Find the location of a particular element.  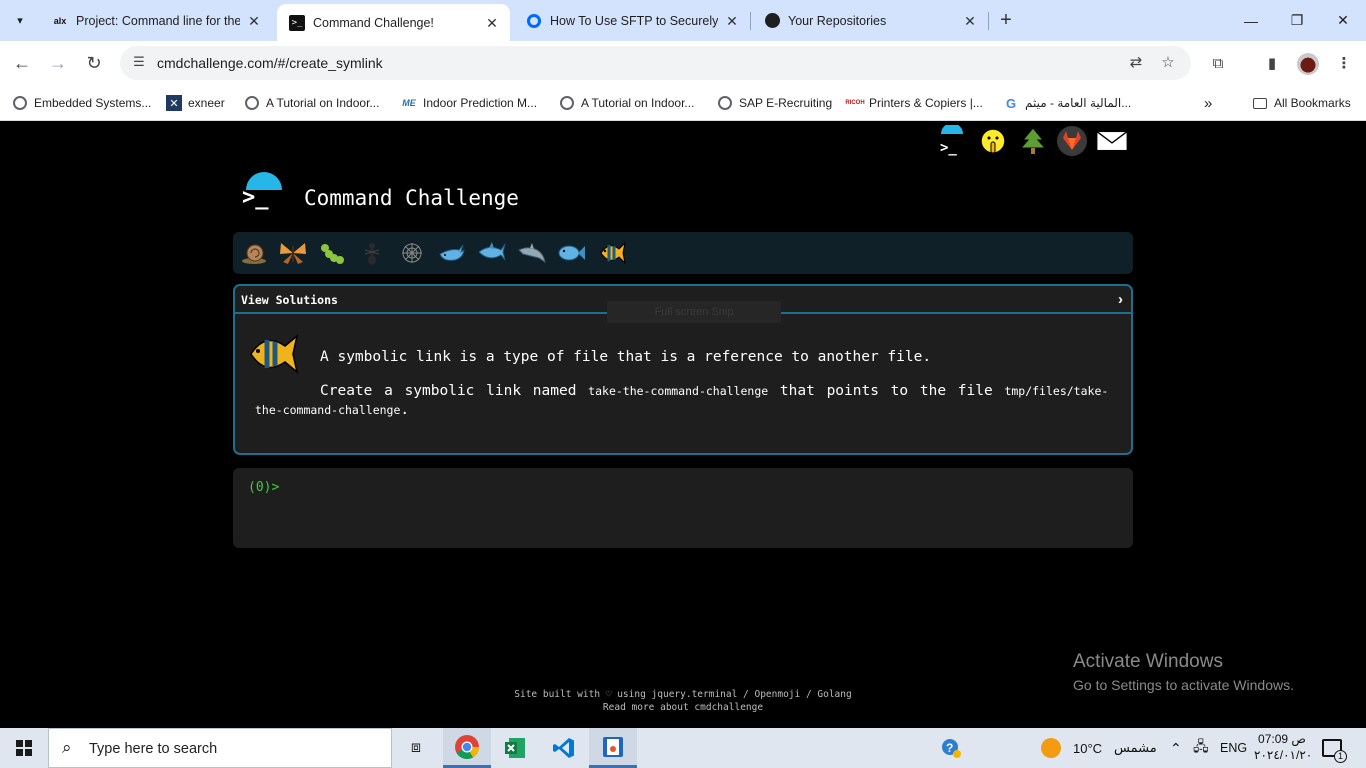

reload-button: ↻ is located at coordinates (94, 63).